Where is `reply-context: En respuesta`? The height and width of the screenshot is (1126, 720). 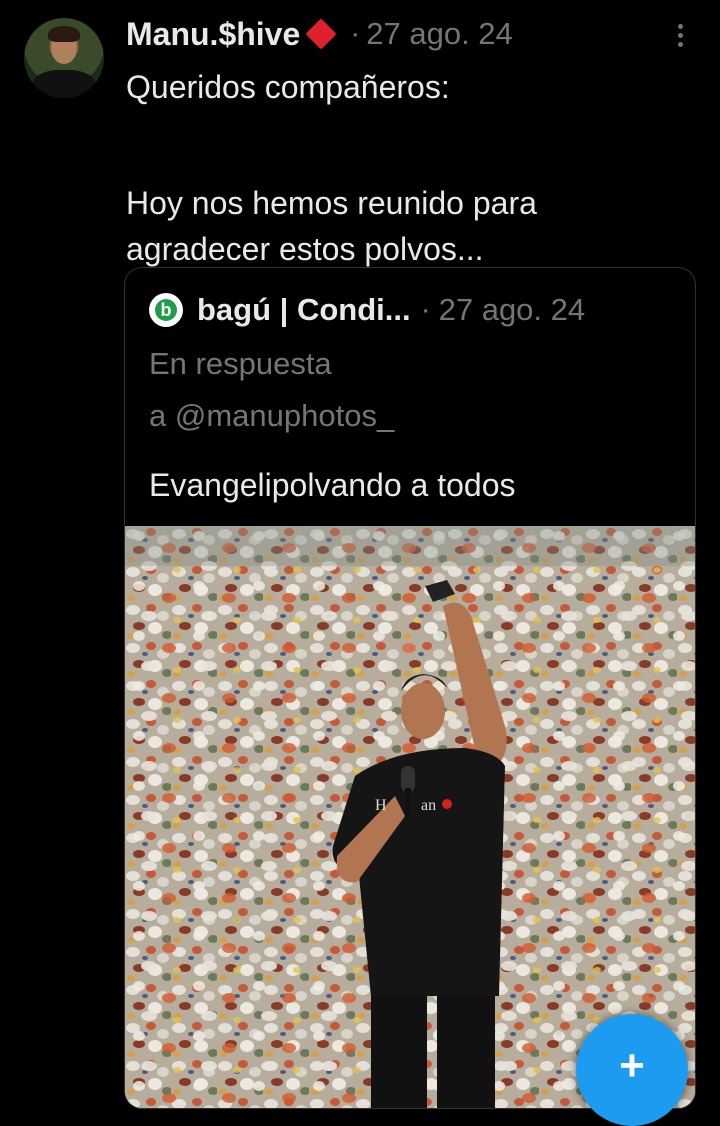
reply-context: En respuesta is located at coordinates (240, 363).